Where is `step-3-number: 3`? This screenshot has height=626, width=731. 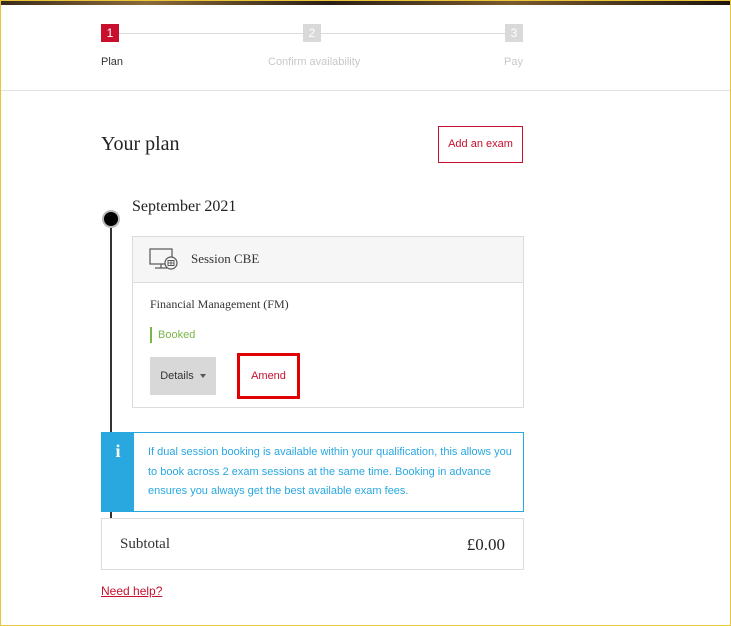
step-3-number: 3 is located at coordinates (514, 33).